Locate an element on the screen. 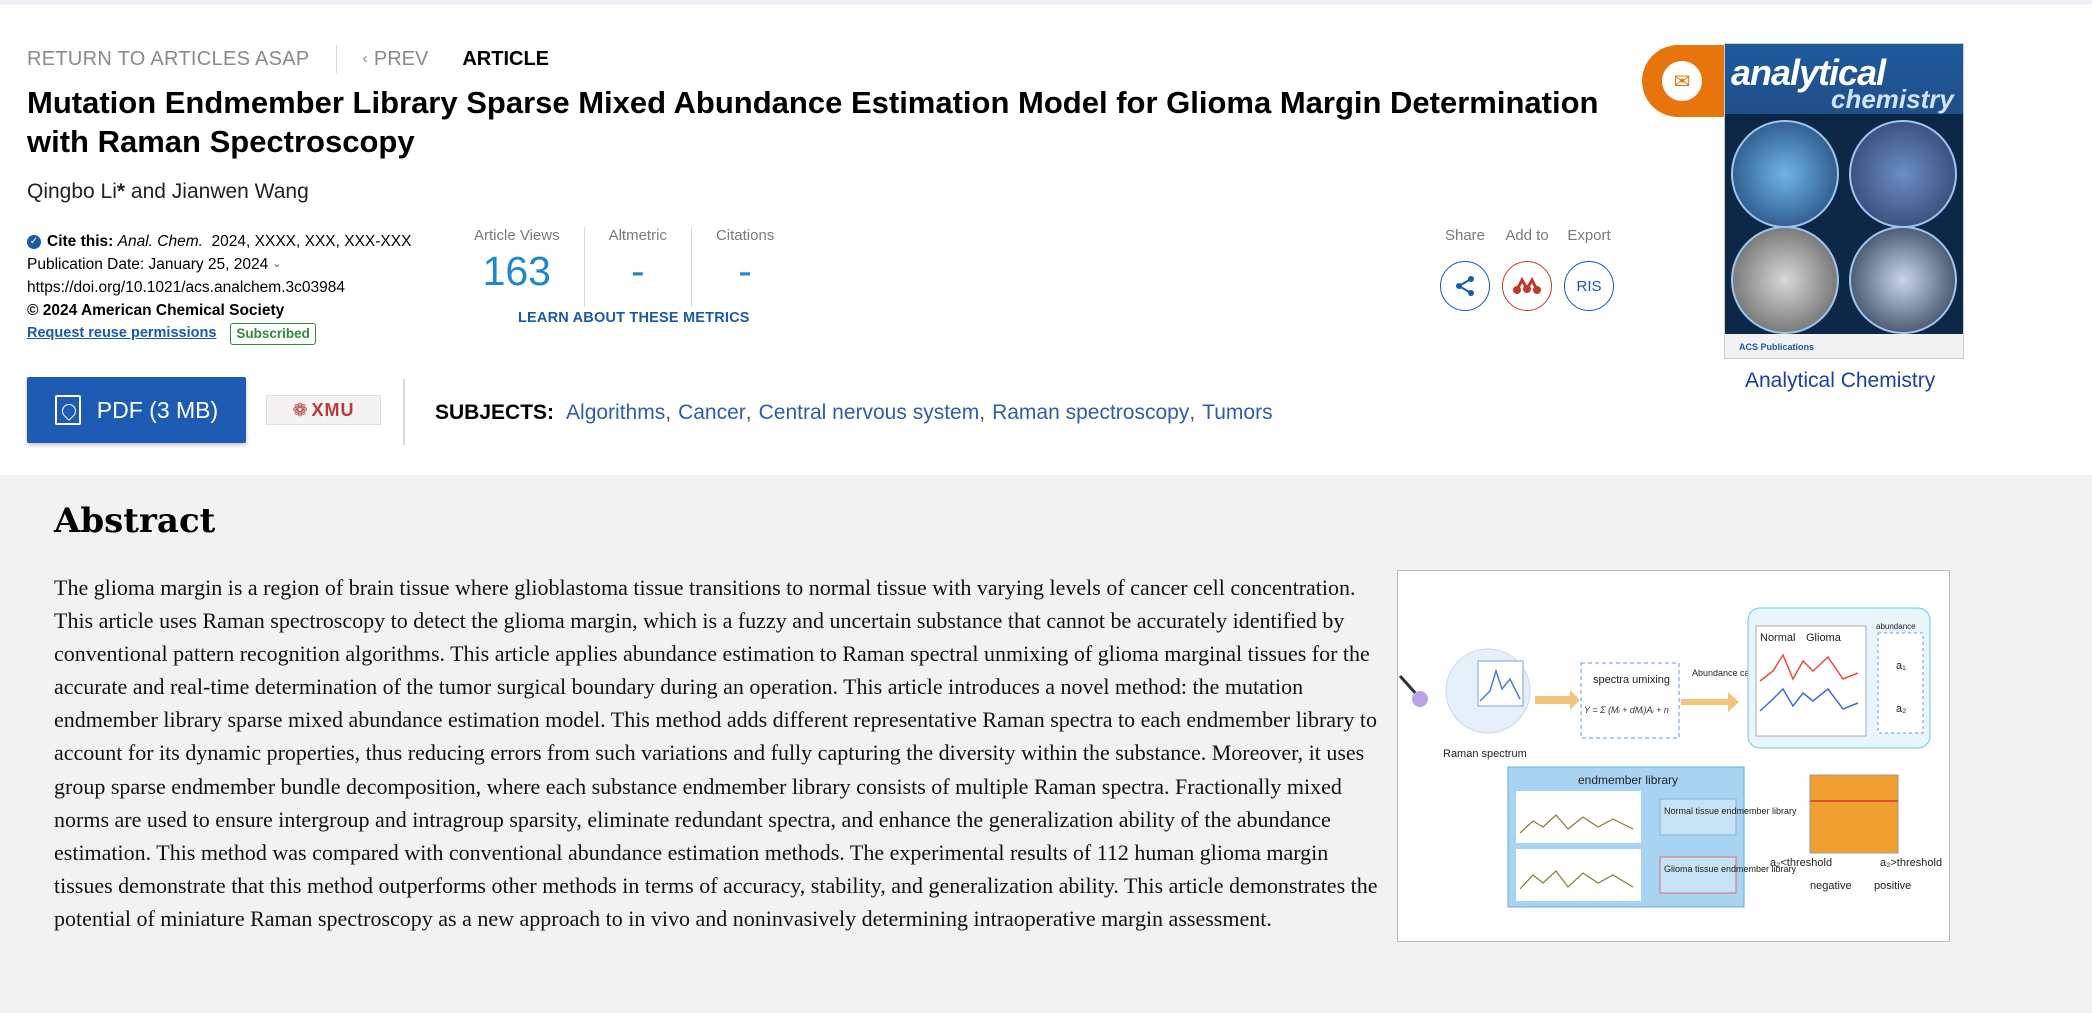 The image size is (2092, 1013). chevron-left-icon: ‹ is located at coordinates (365, 58).